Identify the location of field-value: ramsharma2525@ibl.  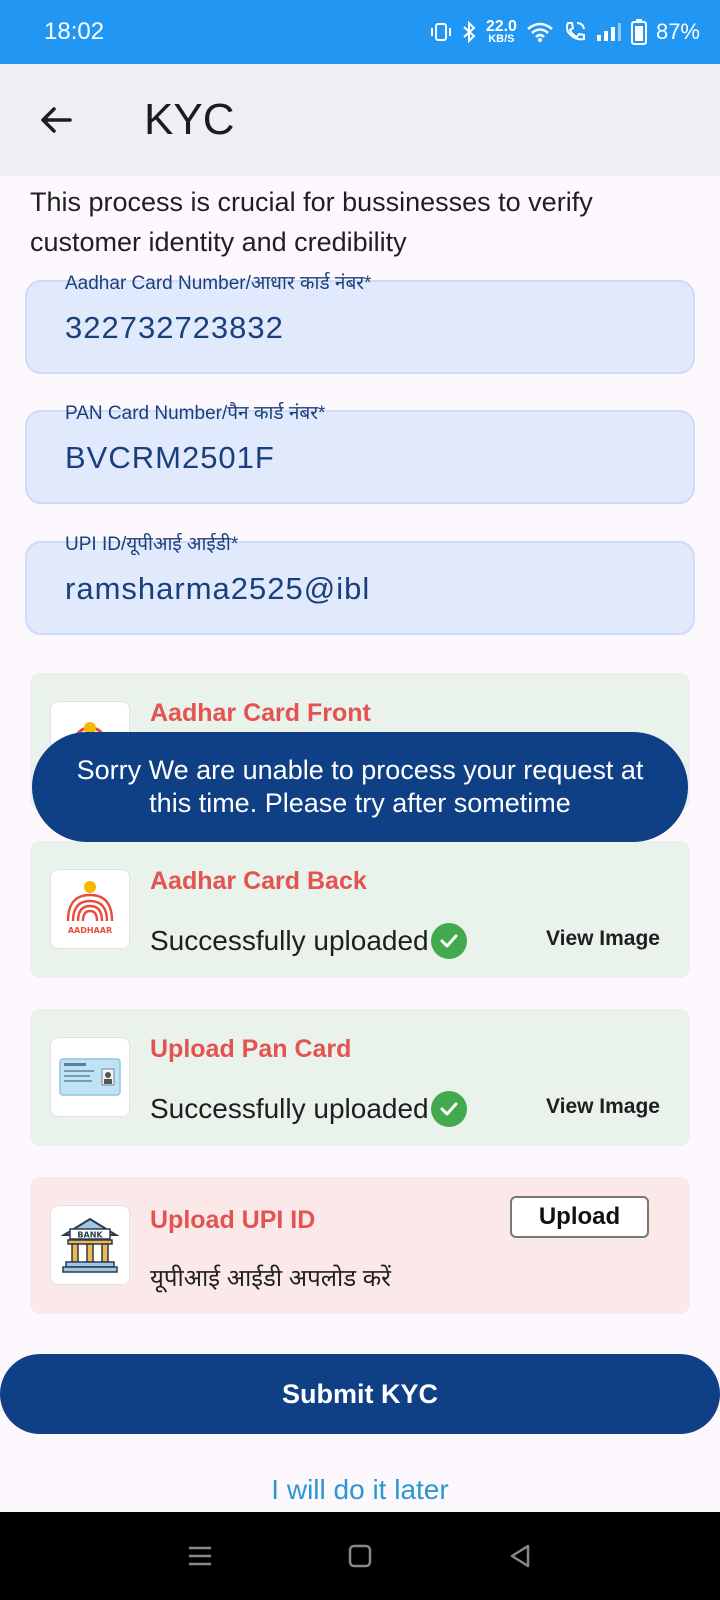
(218, 588).